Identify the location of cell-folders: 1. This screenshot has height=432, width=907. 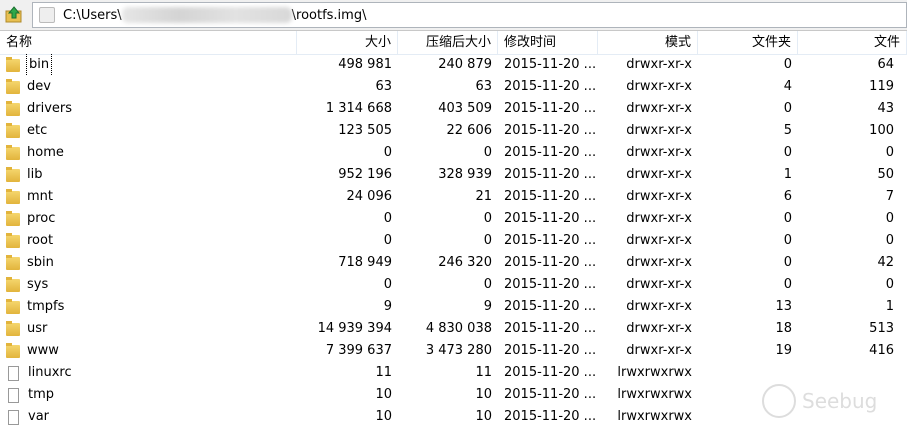
(787, 174).